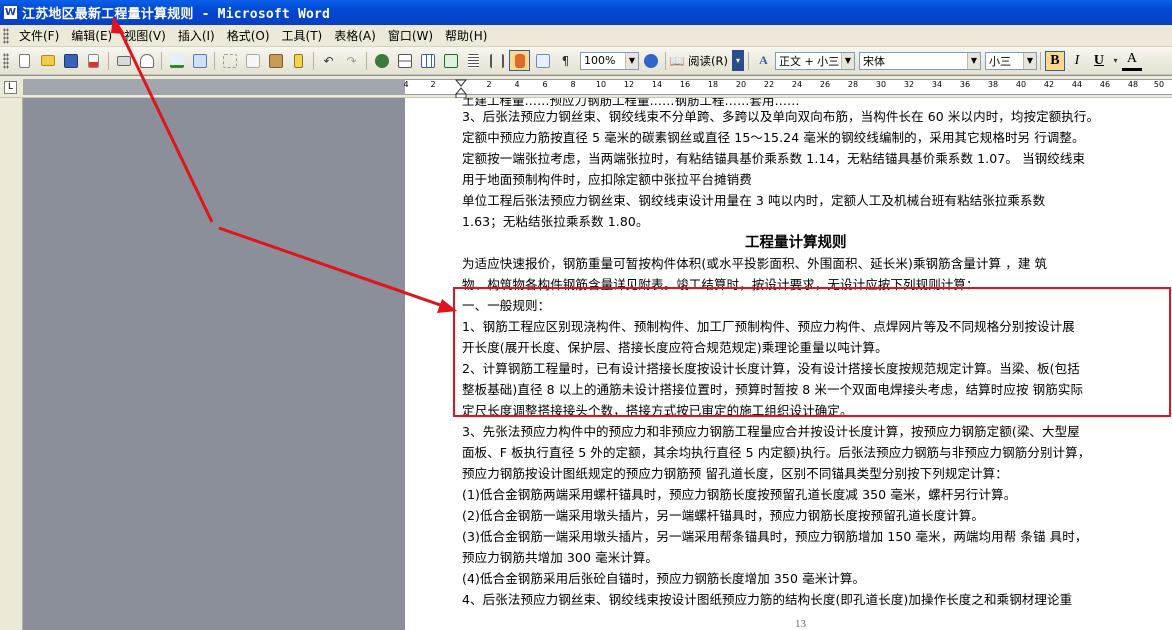  Describe the element at coordinates (39, 36) in the screenshot. I see `menu-file: 文件(F)` at that location.